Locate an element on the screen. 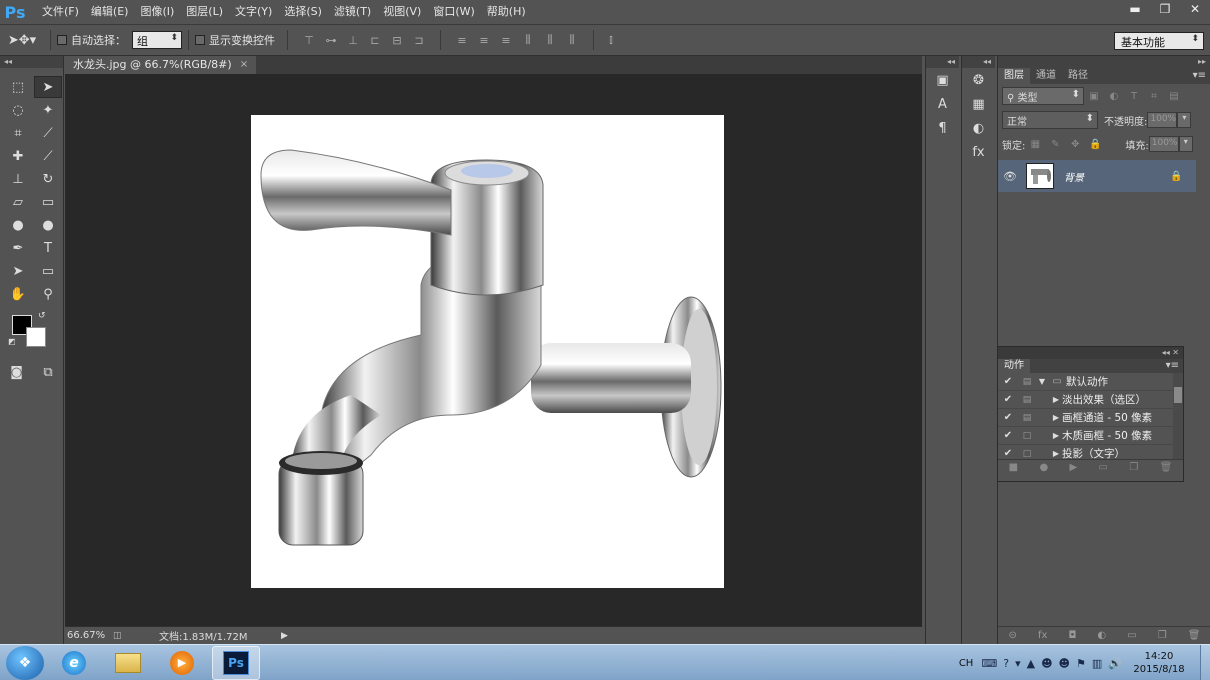 Image resolution: width=1210 pixels, height=680 pixels. chevron-down-icon: ▼ is located at coordinates (1042, 381).